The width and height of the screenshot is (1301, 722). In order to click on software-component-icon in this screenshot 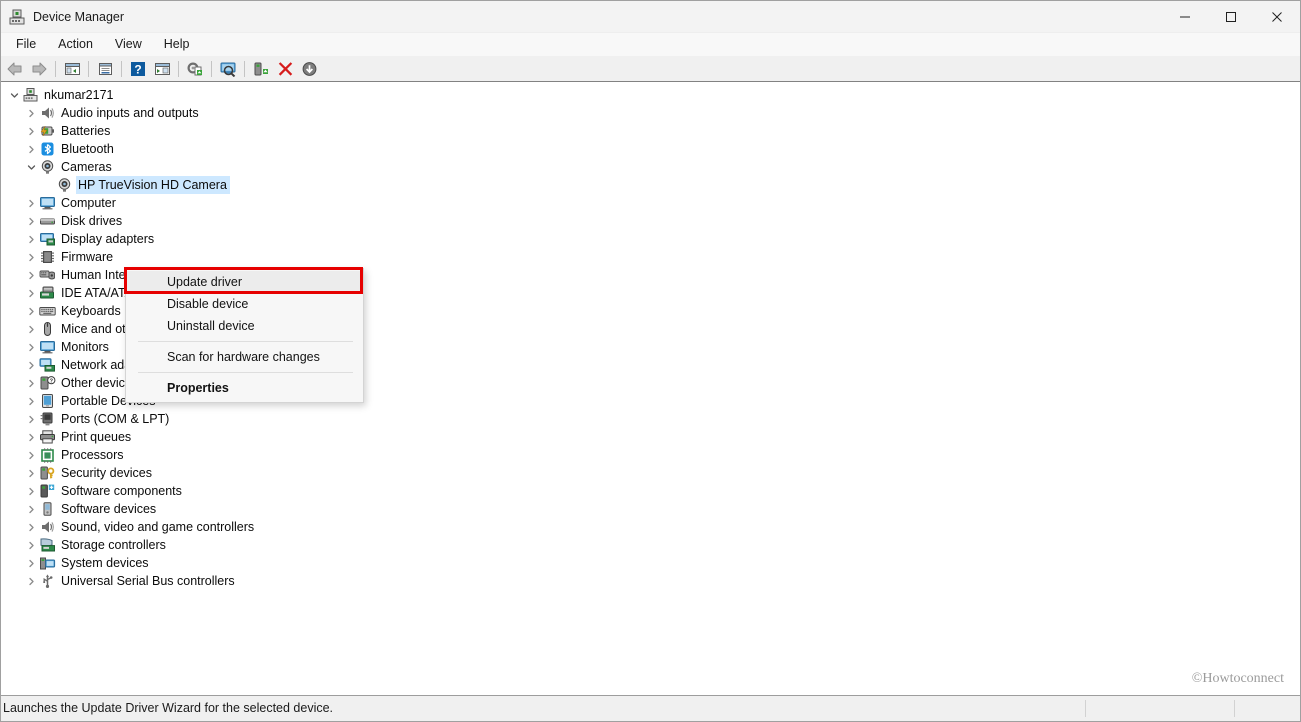, I will do `click(47, 491)`.